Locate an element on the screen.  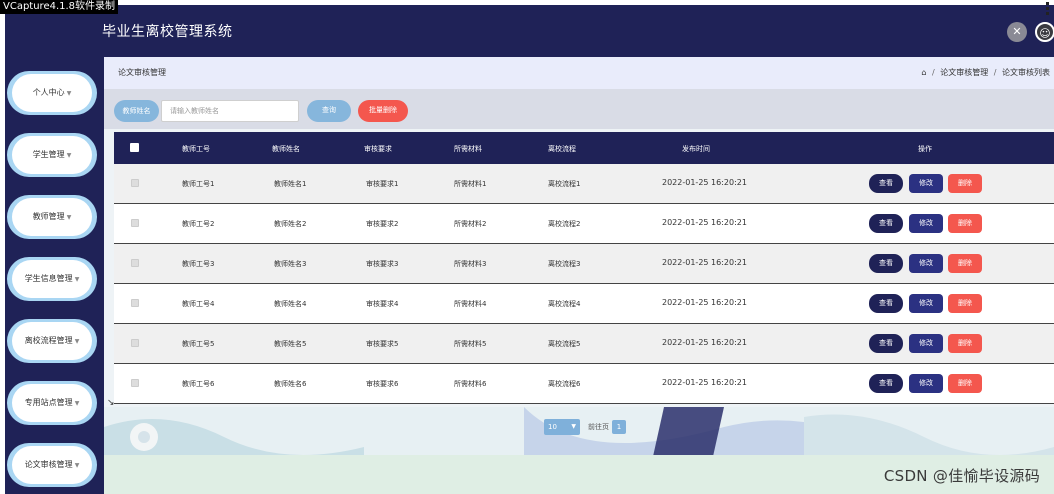
sidebar-item-personal-center: 个人中心 ▼ is located at coordinates (52, 93).